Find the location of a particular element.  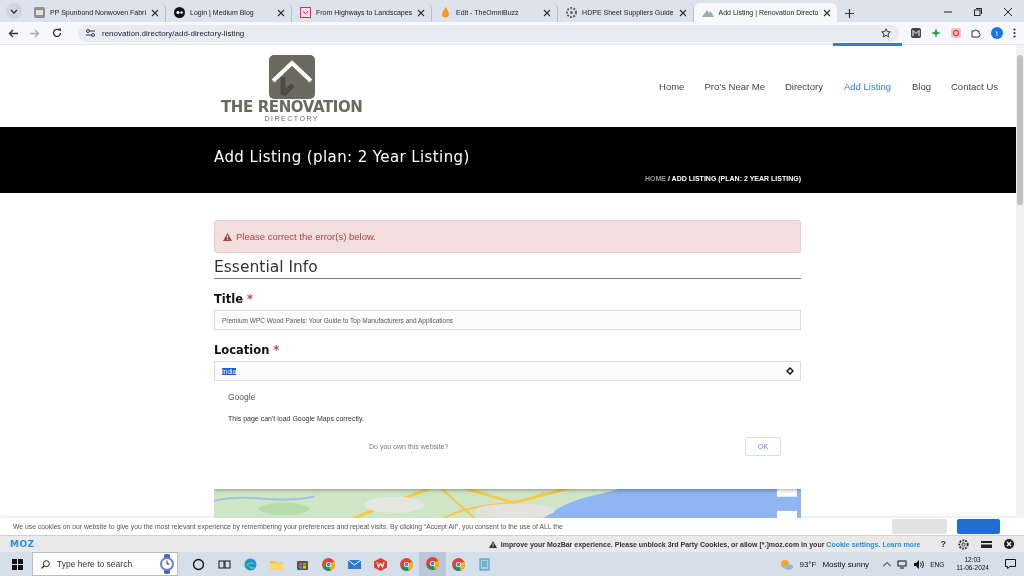

square-icon is located at coordinates (305, 12).